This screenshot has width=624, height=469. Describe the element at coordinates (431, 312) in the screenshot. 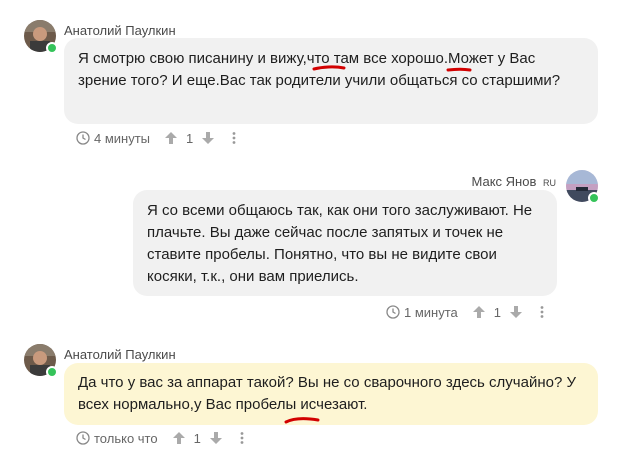

I see `comment-time: 1 минута` at that location.